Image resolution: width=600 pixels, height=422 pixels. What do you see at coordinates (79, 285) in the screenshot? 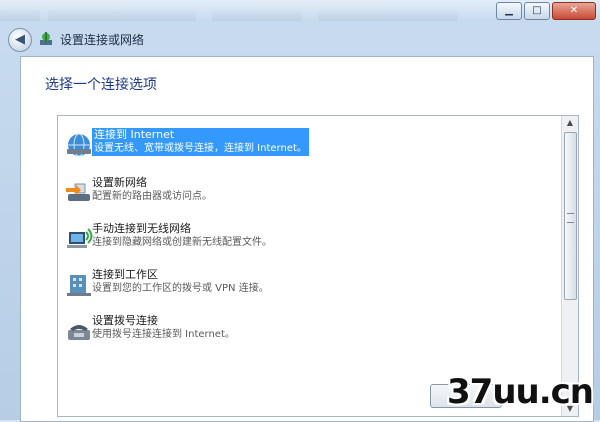
I see `workplace-icon` at bounding box center [79, 285].